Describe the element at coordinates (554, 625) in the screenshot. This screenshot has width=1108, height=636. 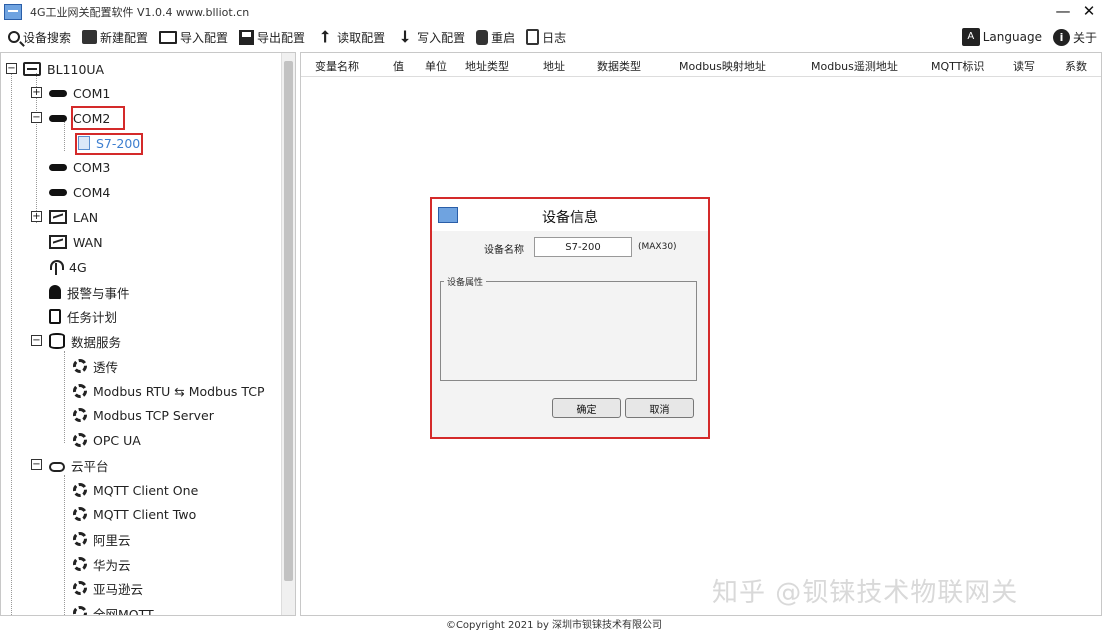
I see `copyright-footer: ©Copyright 2021 by 深圳市钡铼技术有限公司` at that location.